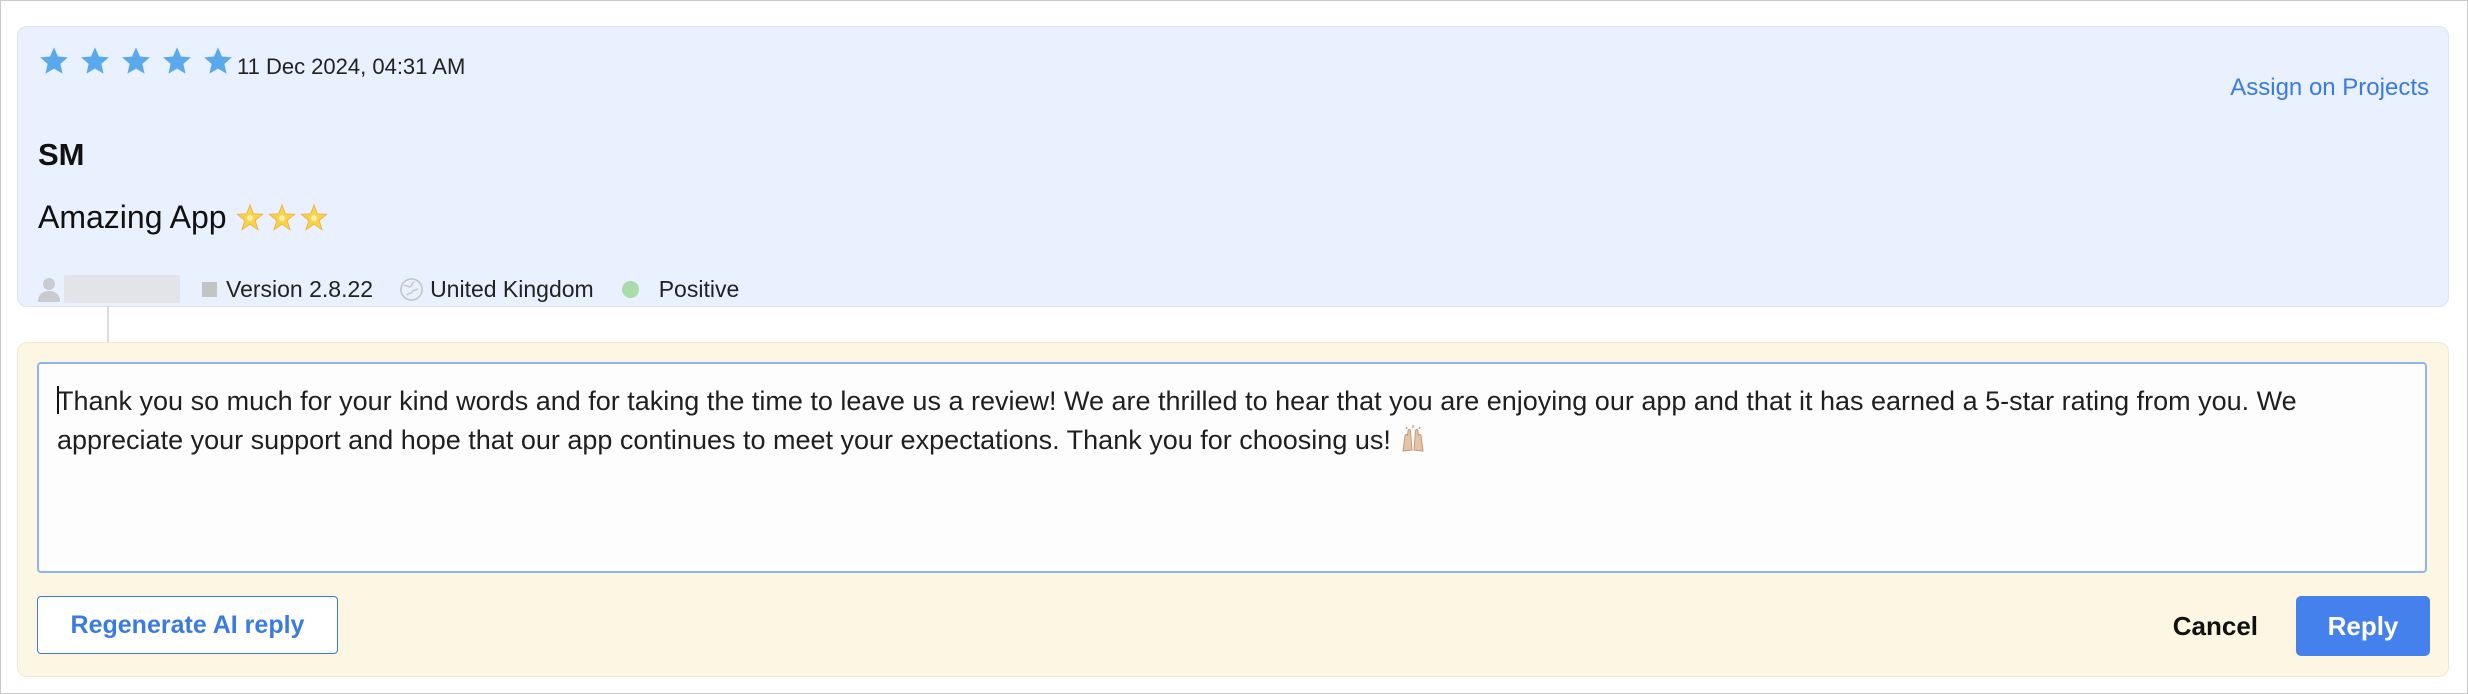  Describe the element at coordinates (108, 324) in the screenshot. I see `thread-connector` at that location.